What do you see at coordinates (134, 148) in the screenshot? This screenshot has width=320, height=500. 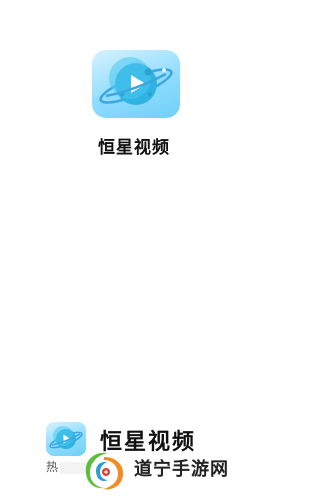 I see `app-title: 恒星视频` at bounding box center [134, 148].